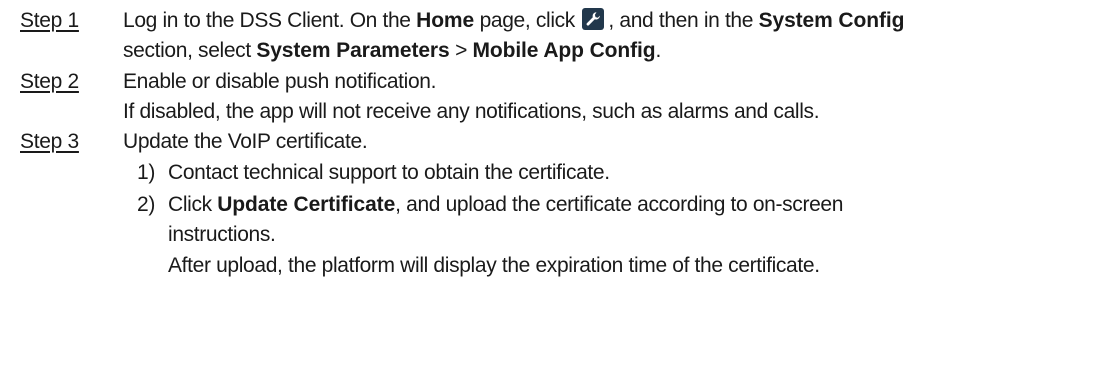 The height and width of the screenshot is (383, 1120). I want to click on home-page-name: Home, so click(445, 20).